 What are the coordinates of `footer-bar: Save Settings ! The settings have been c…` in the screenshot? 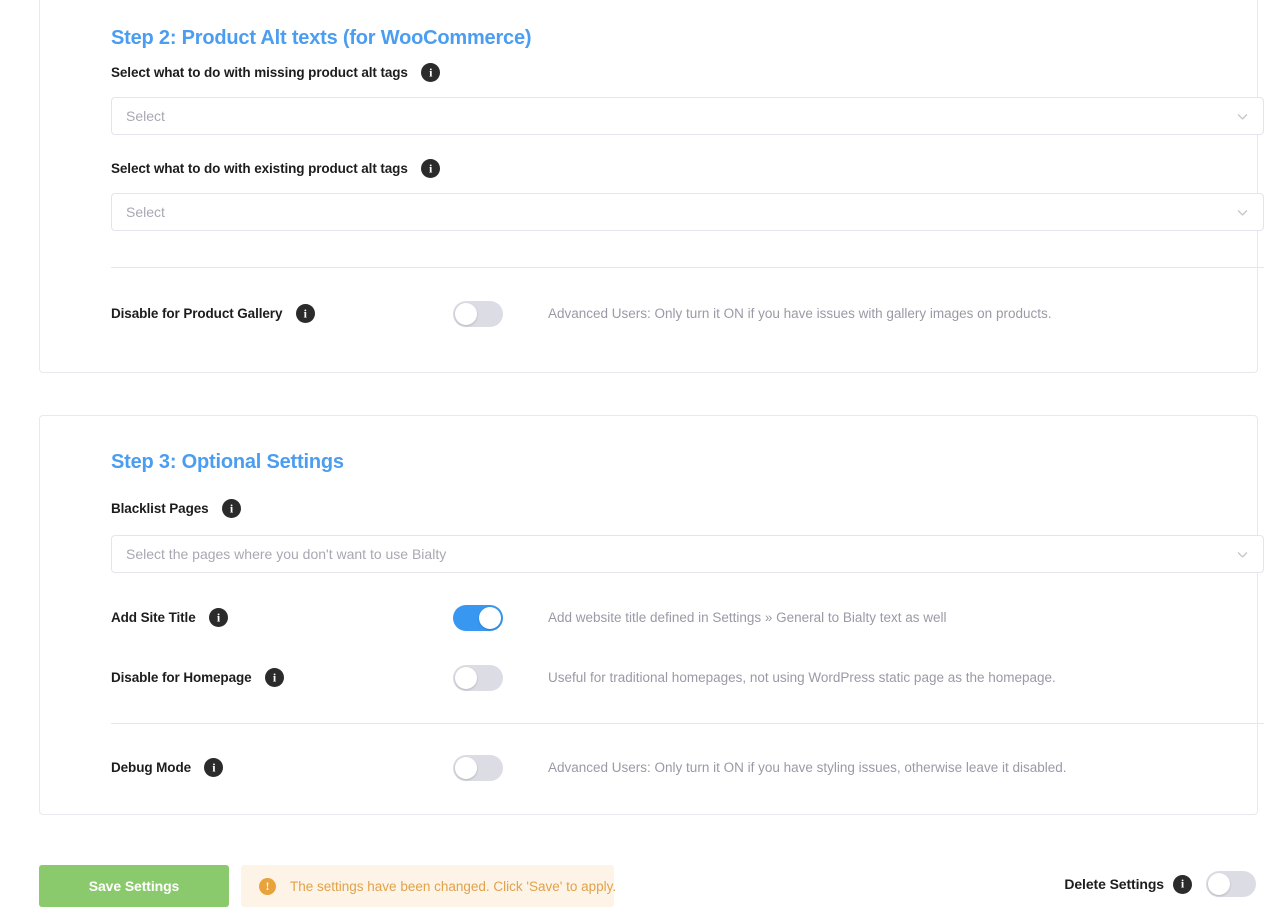 It's located at (639, 884).